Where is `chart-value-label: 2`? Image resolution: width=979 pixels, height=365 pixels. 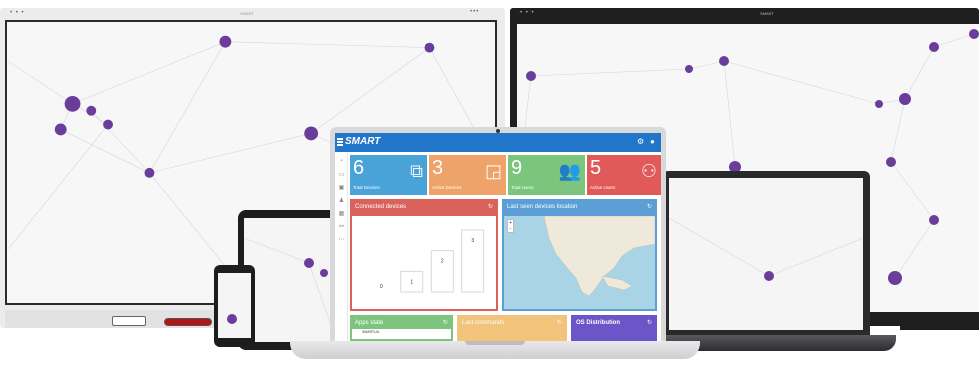
chart-value-label: 2 is located at coordinates (442, 262).